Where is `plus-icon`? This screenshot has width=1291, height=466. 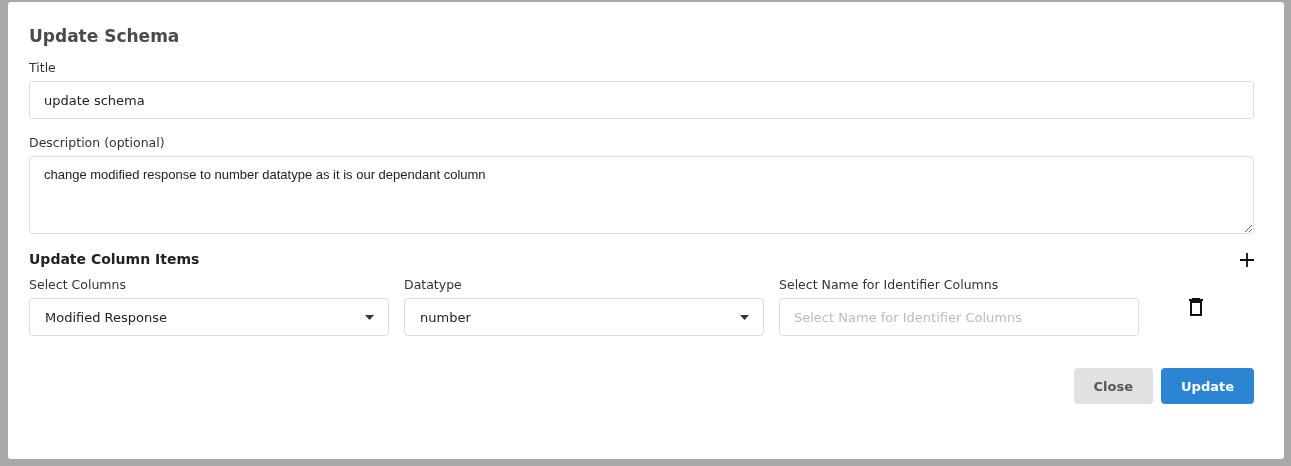 plus-icon is located at coordinates (1247, 260).